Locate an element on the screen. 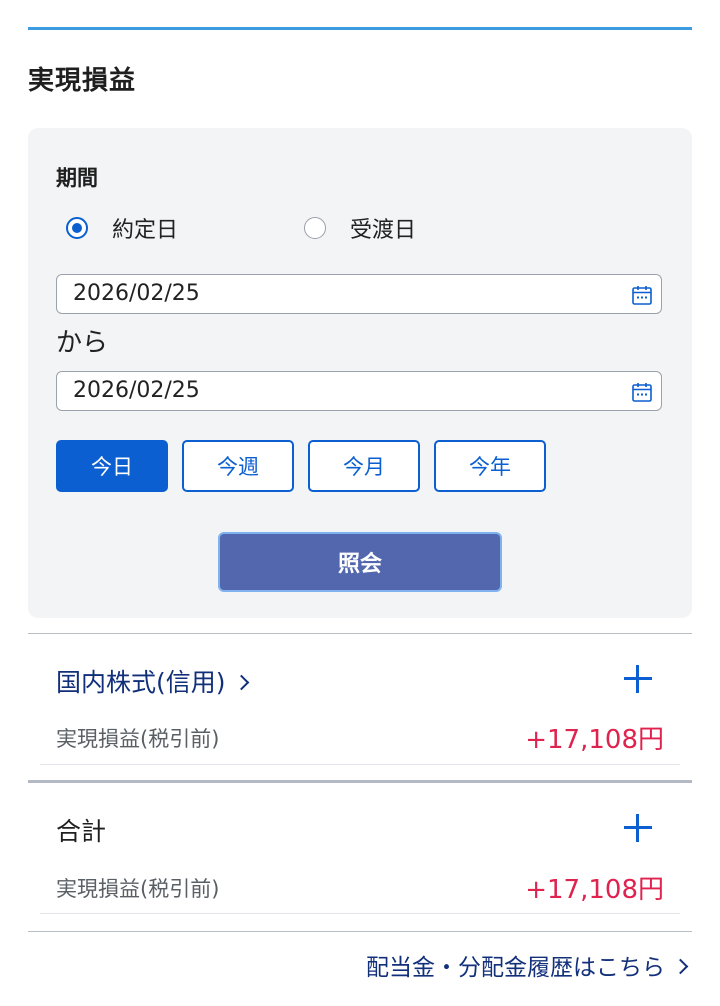 Image resolution: width=720 pixels, height=1006 pixels. total-pl-value: +17,108円 is located at coordinates (594, 890).